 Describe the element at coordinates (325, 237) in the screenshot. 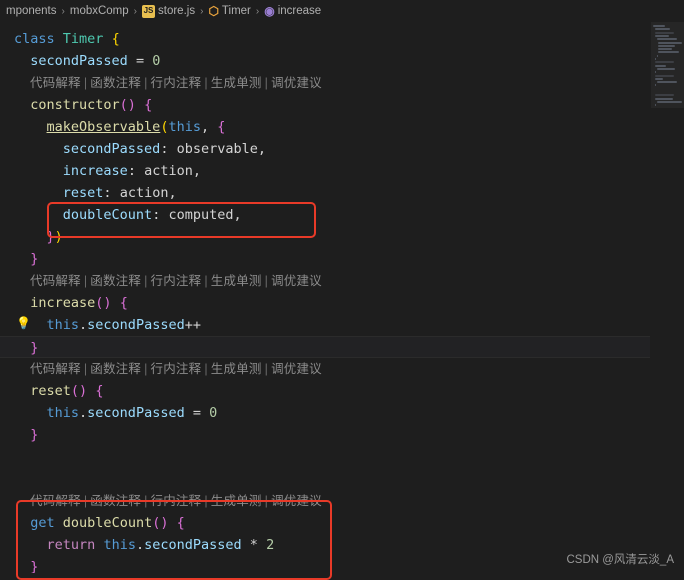

I see `code-line: })` at that location.